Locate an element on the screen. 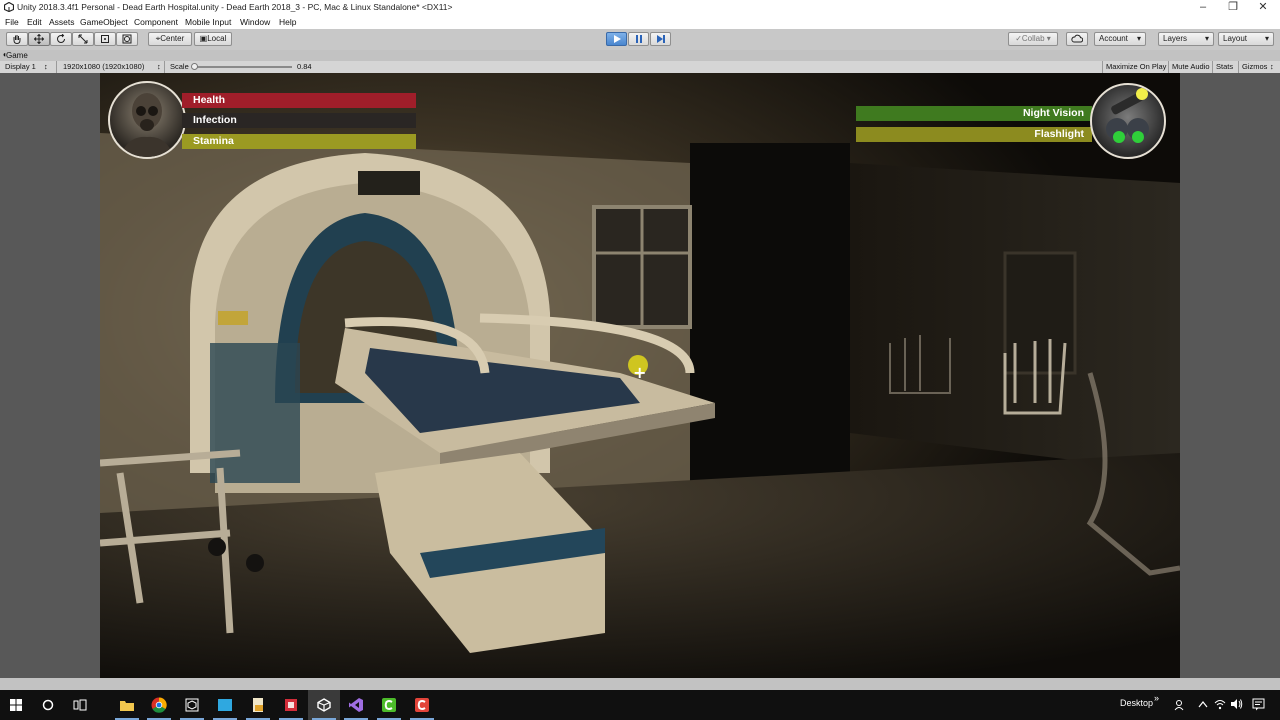  taskbar-unity-editor is located at coordinates (324, 705).